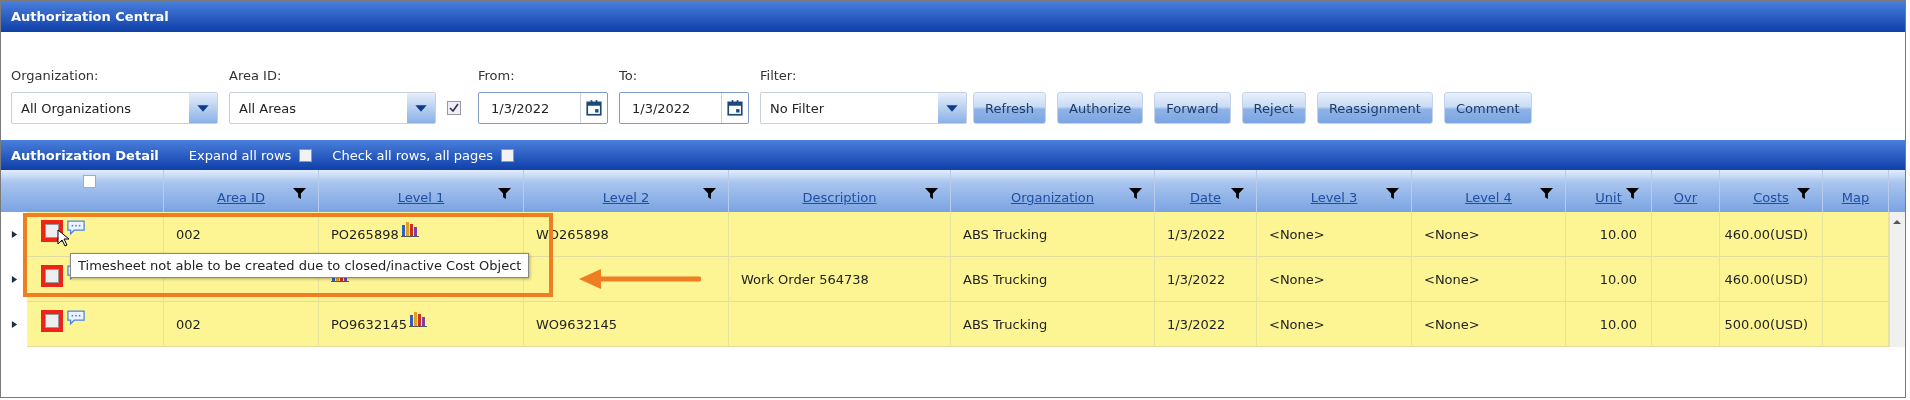 Image resolution: width=1910 pixels, height=400 pixels. I want to click on table-cell: 002, so click(241, 324).